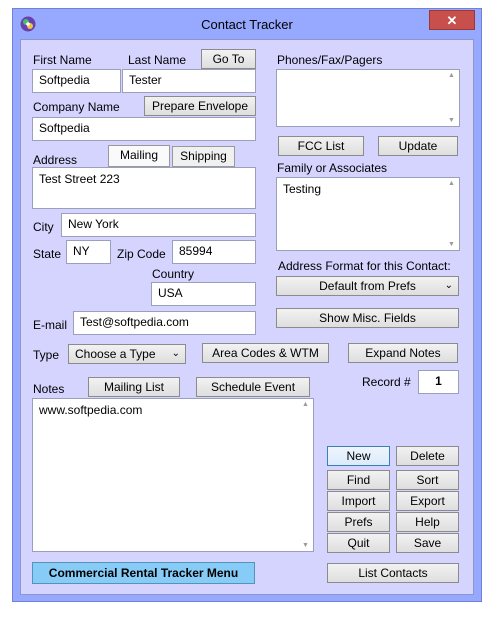  What do you see at coordinates (134, 387) in the screenshot?
I see `mailing-list-button: Mailing List` at bounding box center [134, 387].